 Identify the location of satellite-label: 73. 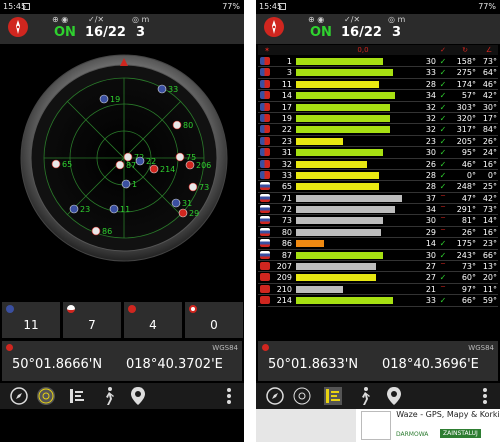
(204, 187).